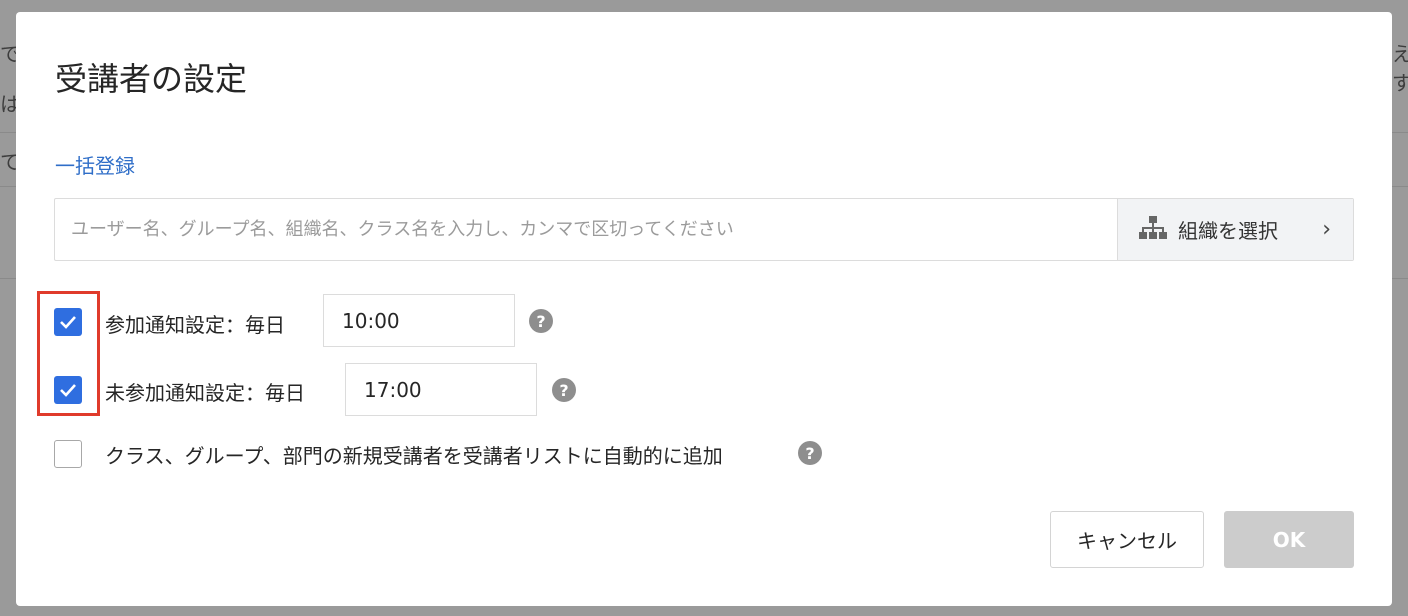 The height and width of the screenshot is (616, 1408). I want to click on select-organization-button: 組織を選択 ›, so click(1235, 229).